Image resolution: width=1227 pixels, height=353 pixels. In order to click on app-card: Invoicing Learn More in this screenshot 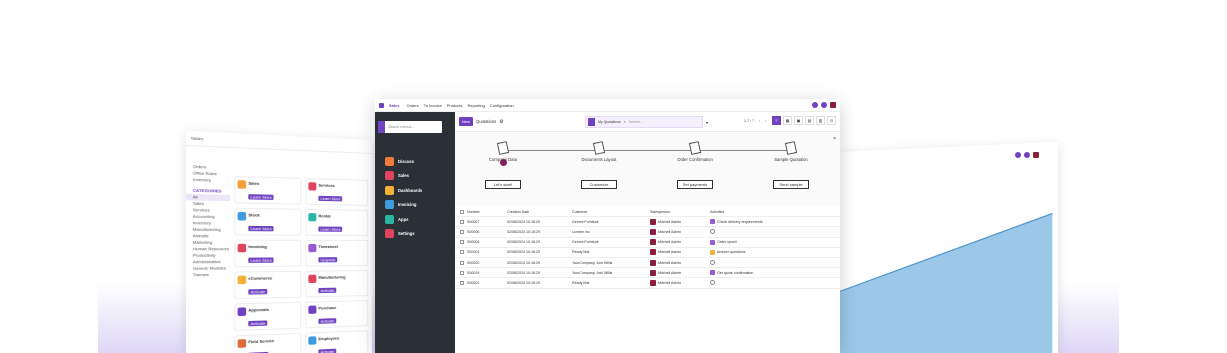, I will do `click(267, 254)`.